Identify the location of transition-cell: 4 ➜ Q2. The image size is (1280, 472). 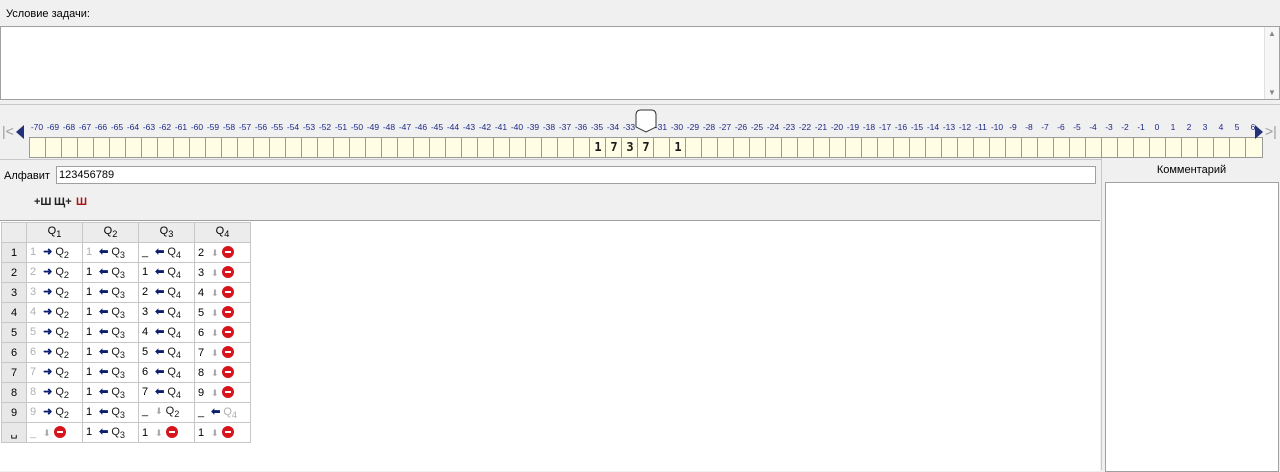
(54, 312).